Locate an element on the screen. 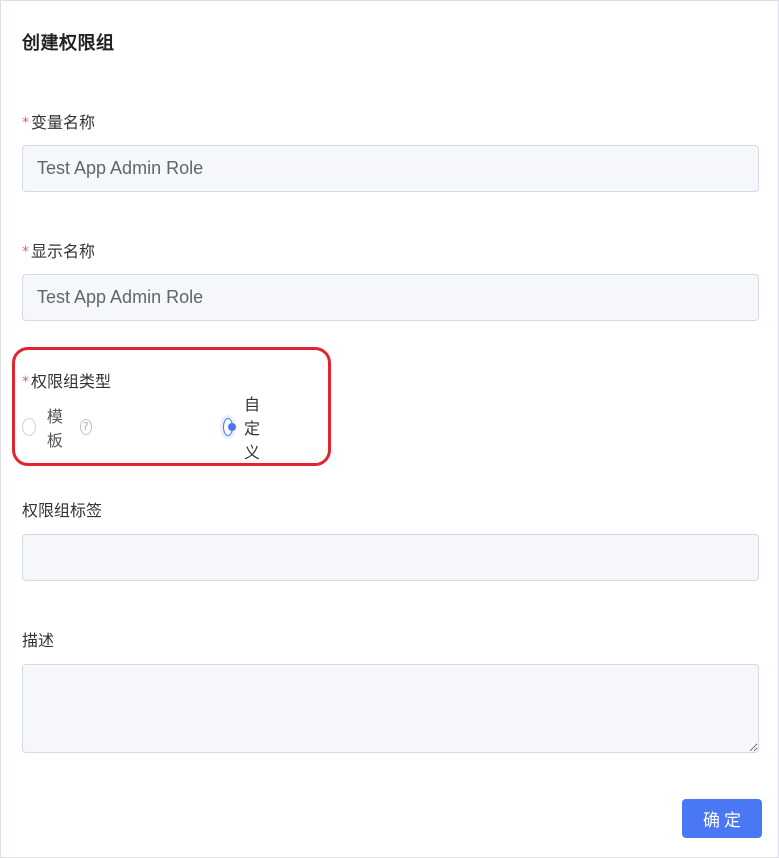 The height and width of the screenshot is (858, 779). display-name-label-text: 显示名称 is located at coordinates (63, 251).